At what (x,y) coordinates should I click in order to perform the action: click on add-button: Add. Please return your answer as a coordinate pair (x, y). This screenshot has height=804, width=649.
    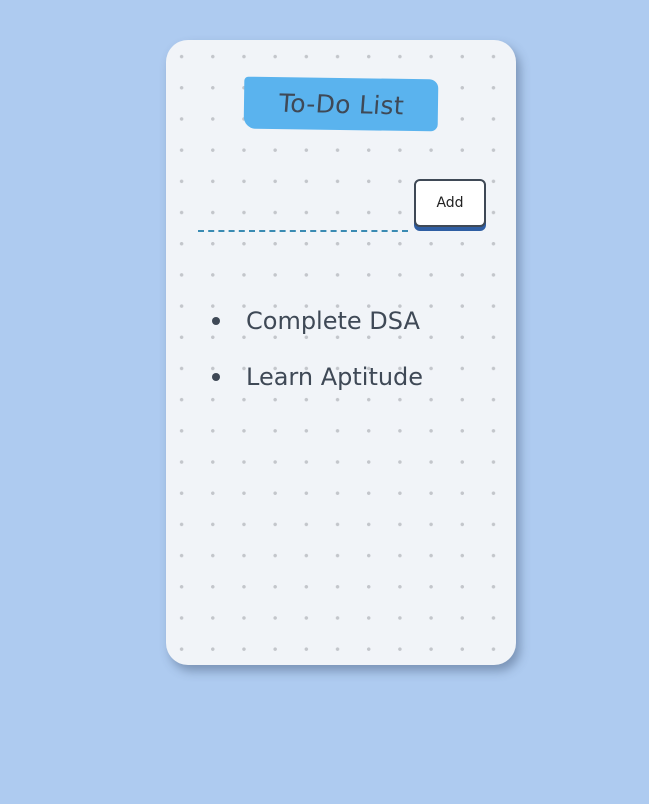
    Looking at the image, I should click on (450, 203).